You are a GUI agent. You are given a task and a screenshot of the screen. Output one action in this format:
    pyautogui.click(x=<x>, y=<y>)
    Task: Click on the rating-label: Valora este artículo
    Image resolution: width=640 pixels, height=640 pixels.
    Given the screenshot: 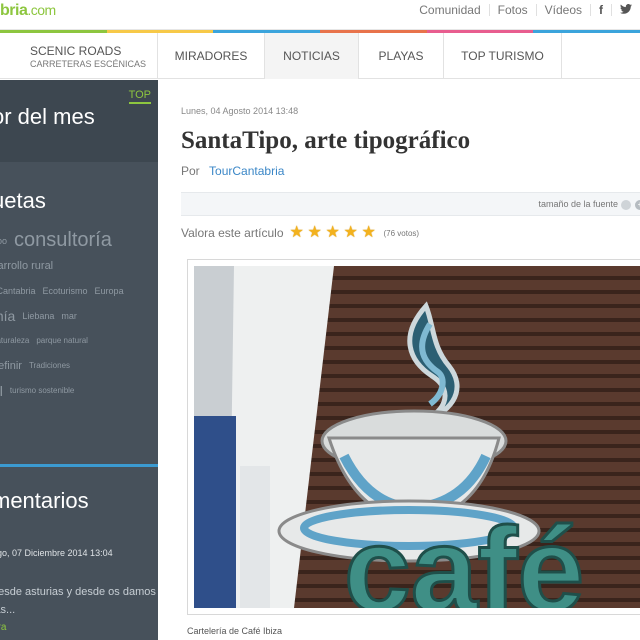 What is the action you would take?
    pyautogui.click(x=232, y=233)
    